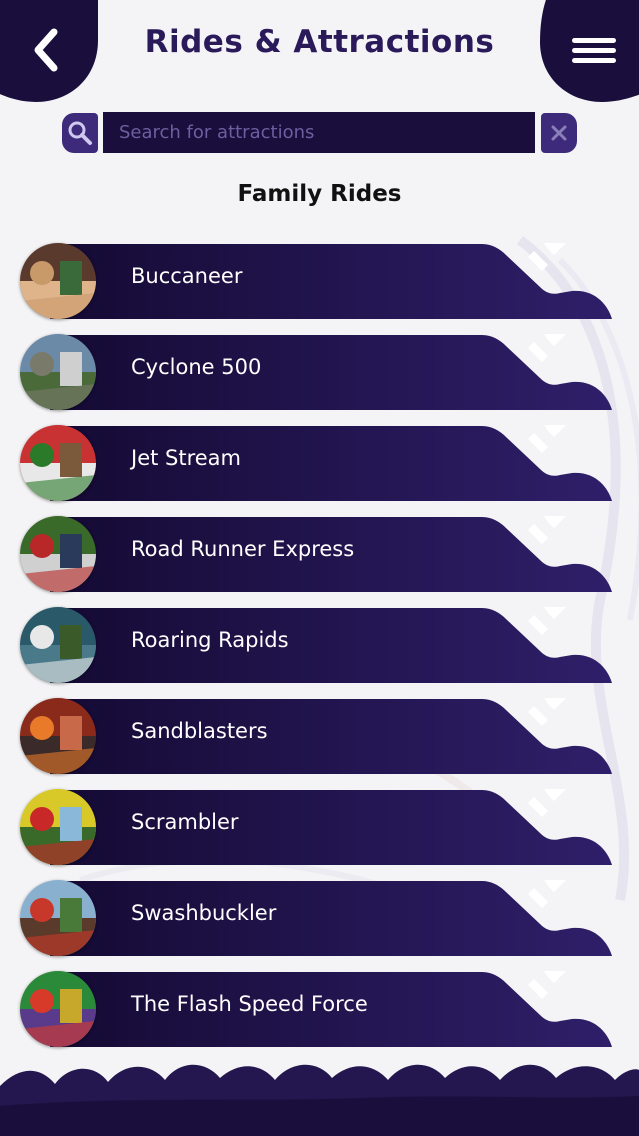 The height and width of the screenshot is (1136, 639). Describe the element at coordinates (187, 276) in the screenshot. I see `ride-name: Buccaneer` at that location.